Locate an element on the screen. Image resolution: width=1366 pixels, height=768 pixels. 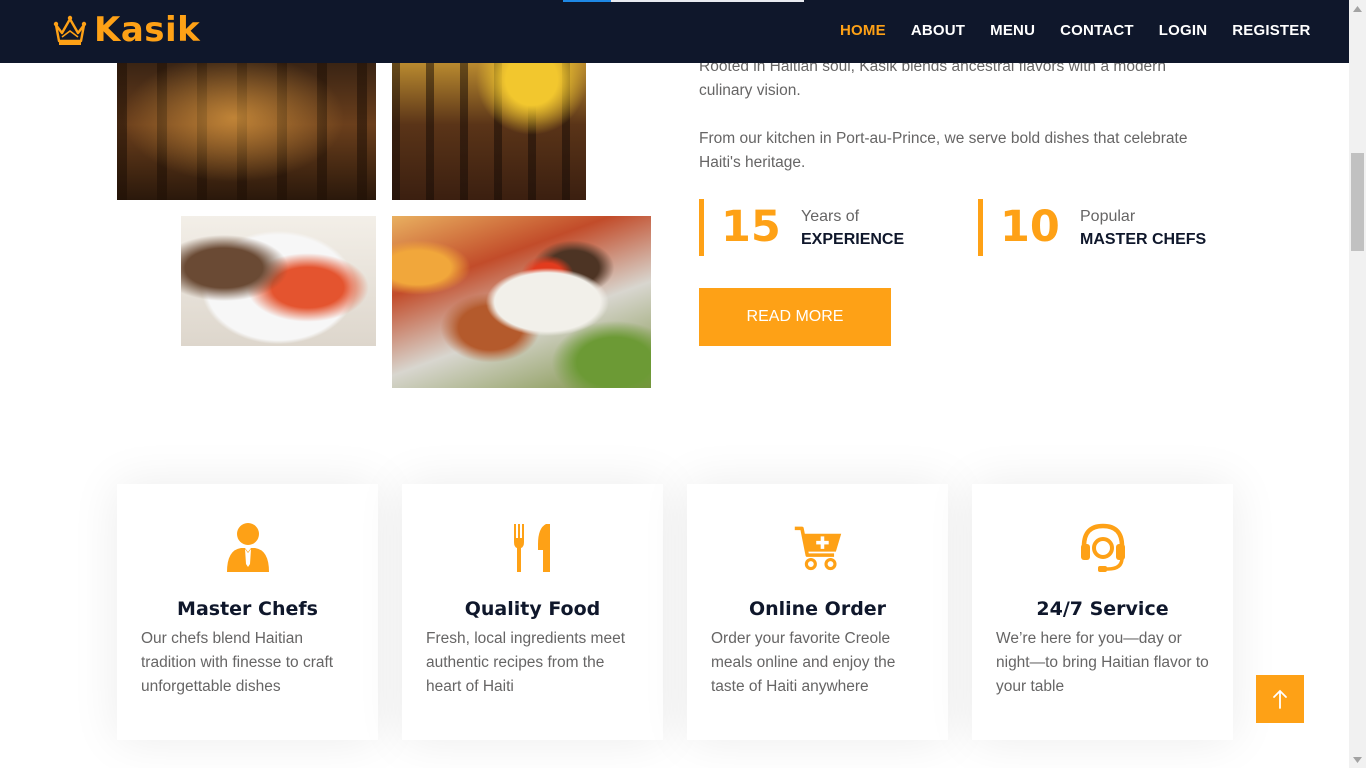
nav-menu: HOME ABOUT MENU CONTACT LOGIN REGISTER is located at coordinates (1088, 31).